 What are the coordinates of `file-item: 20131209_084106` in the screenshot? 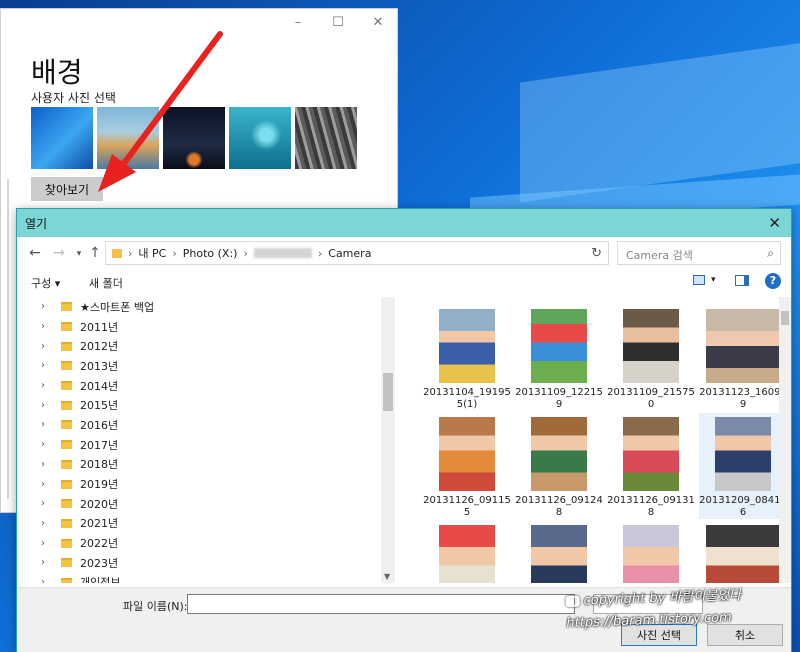 It's located at (739, 466).